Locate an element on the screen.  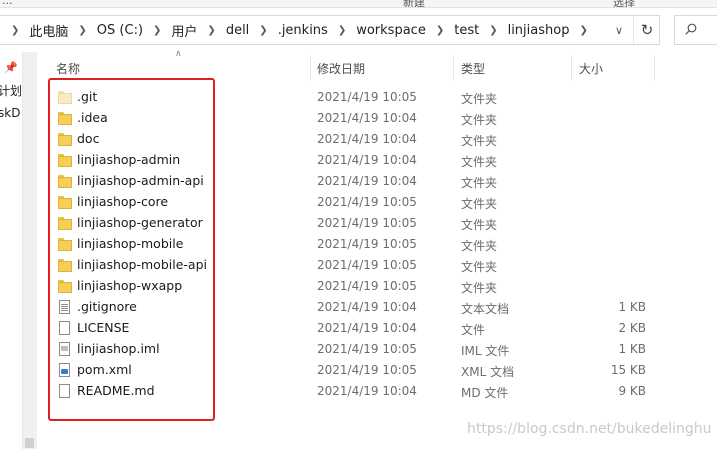
column-header-size: 大小 is located at coordinates (616, 68).